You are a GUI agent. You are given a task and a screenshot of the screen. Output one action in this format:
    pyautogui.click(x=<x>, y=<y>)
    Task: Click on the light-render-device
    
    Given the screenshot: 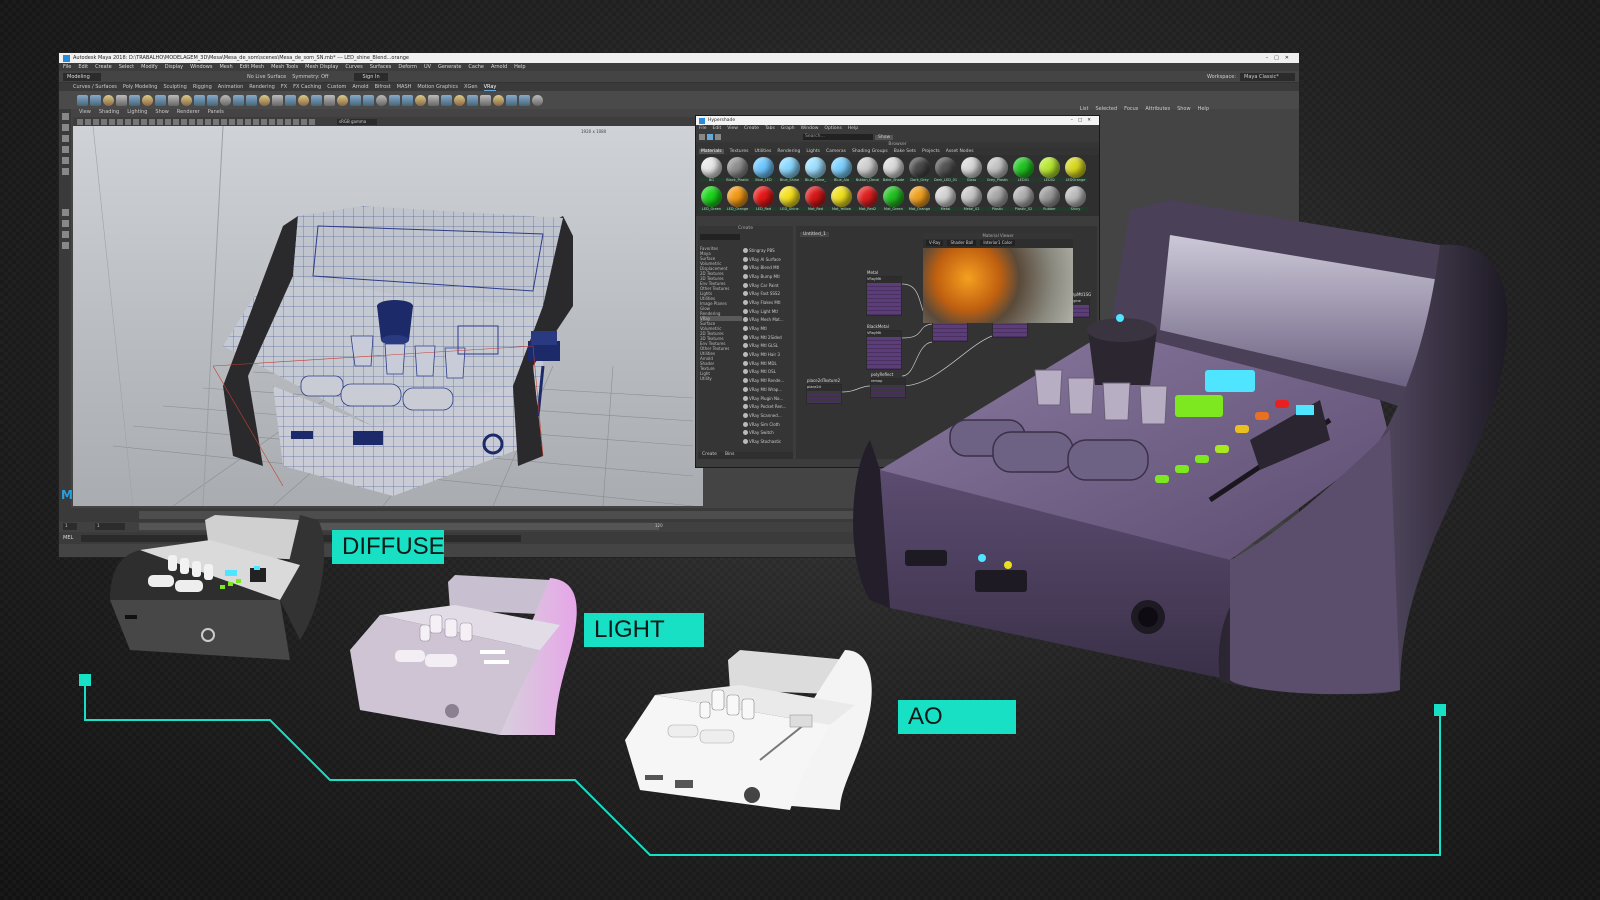 What is the action you would take?
    pyautogui.click(x=463, y=655)
    